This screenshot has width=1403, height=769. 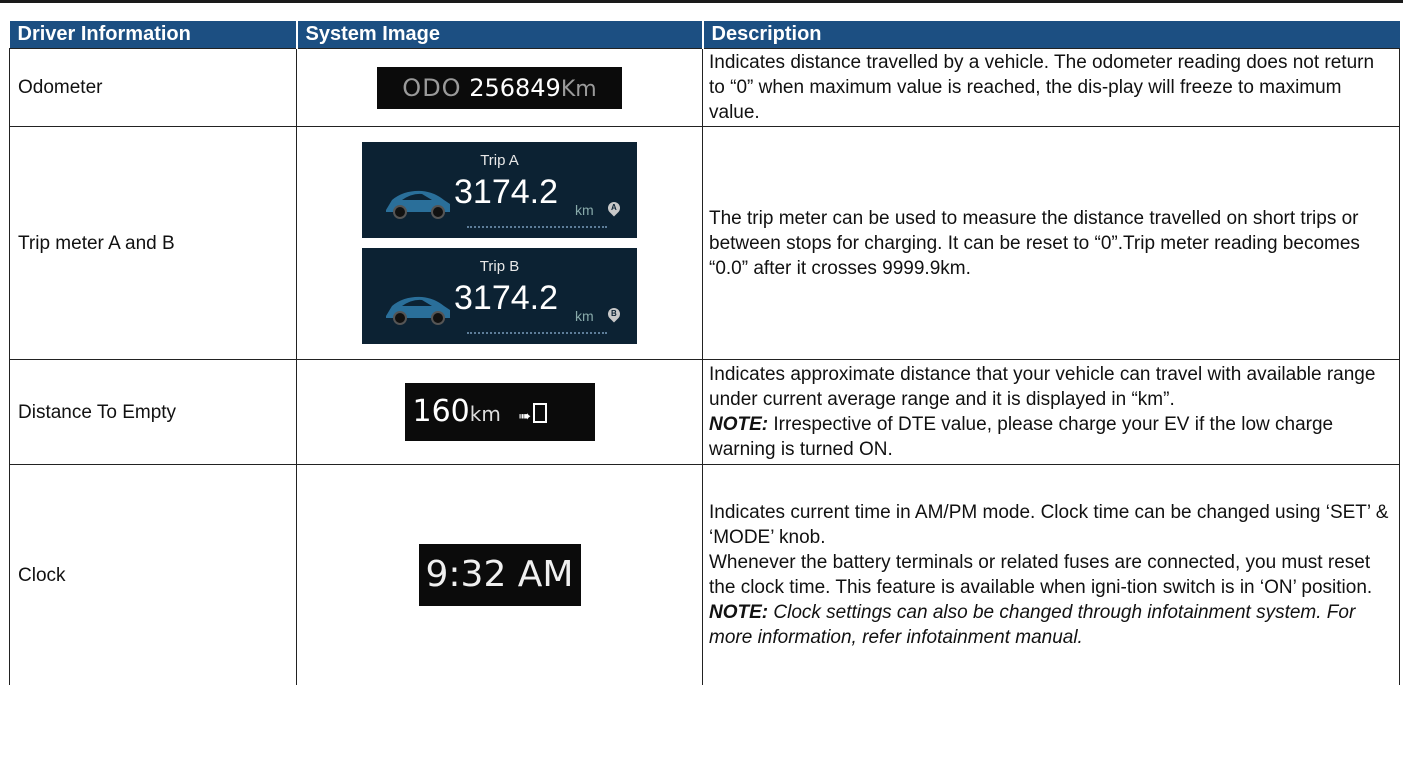 What do you see at coordinates (584, 210) in the screenshot?
I see `trip-a-unit: km` at bounding box center [584, 210].